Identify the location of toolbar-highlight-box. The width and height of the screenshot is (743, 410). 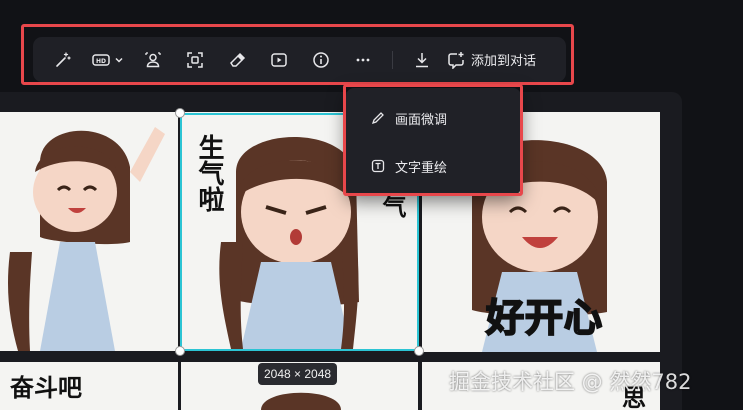
(297, 54).